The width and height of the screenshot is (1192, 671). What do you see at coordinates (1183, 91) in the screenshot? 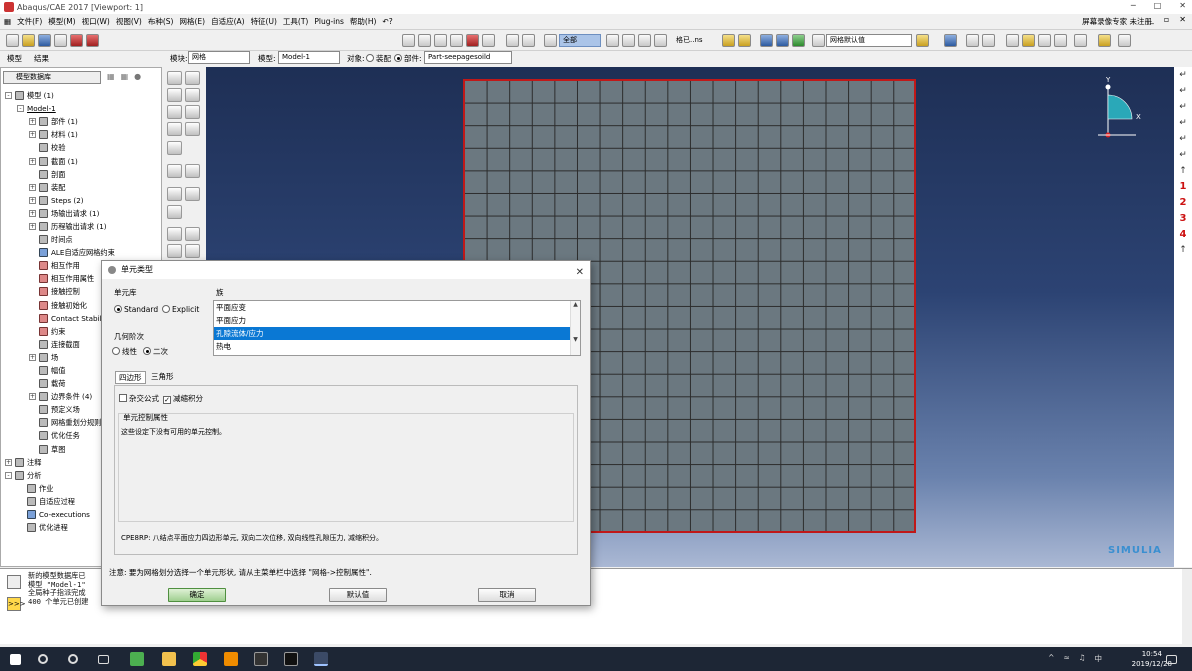
I see `view-back-icon: ↵` at bounding box center [1183, 91].